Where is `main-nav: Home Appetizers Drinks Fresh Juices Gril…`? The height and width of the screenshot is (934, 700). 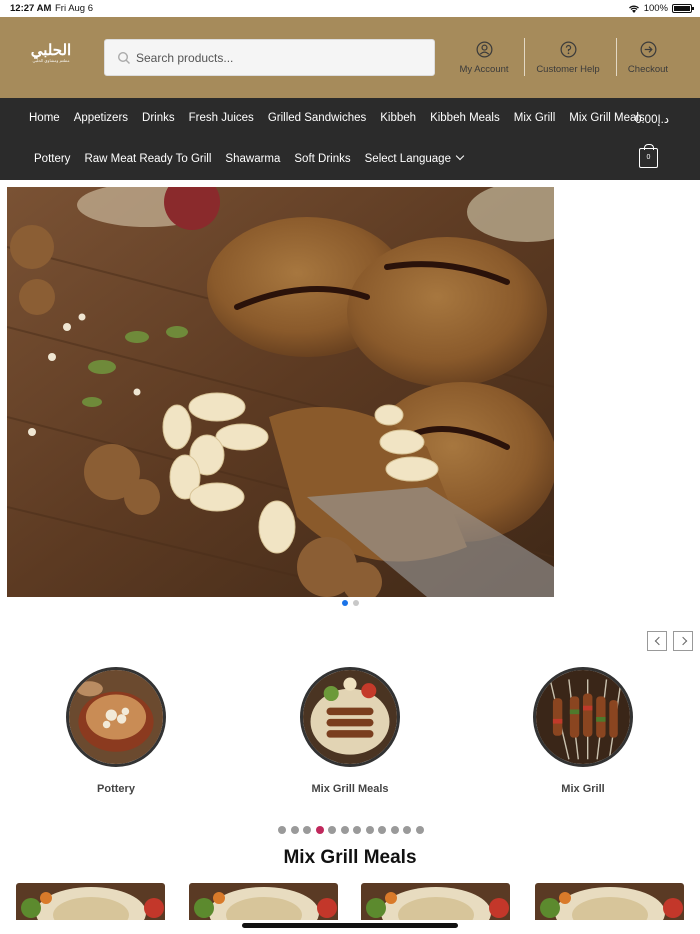
main-nav: Home Appetizers Drinks Fresh Juices Gril… is located at coordinates (350, 139).